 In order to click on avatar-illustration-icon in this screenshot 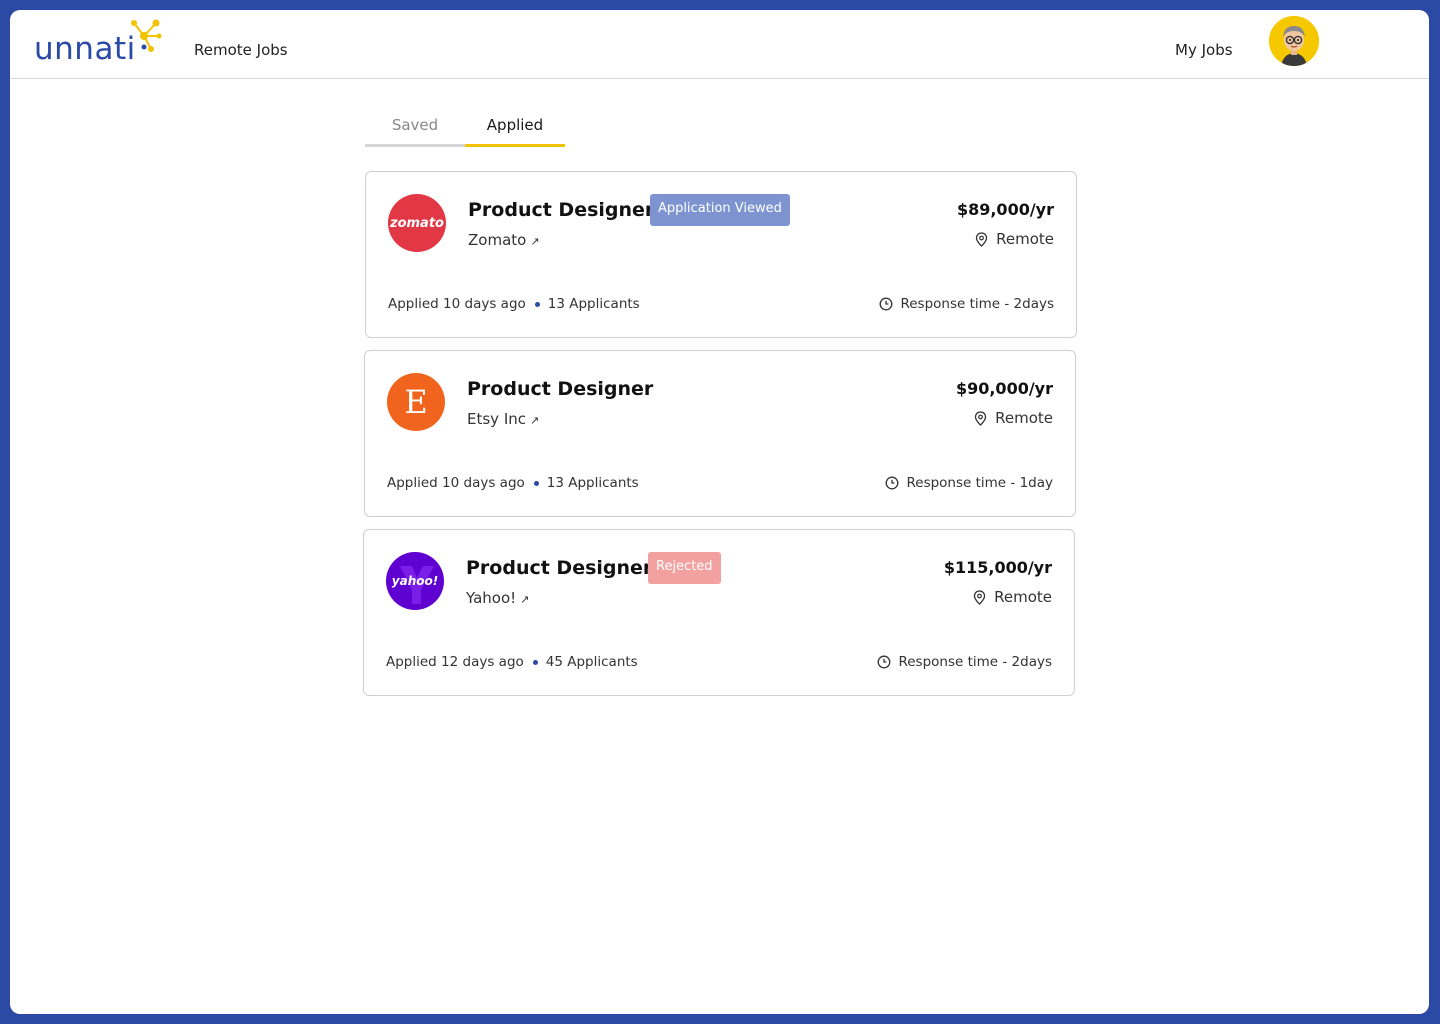, I will do `click(1294, 41)`.